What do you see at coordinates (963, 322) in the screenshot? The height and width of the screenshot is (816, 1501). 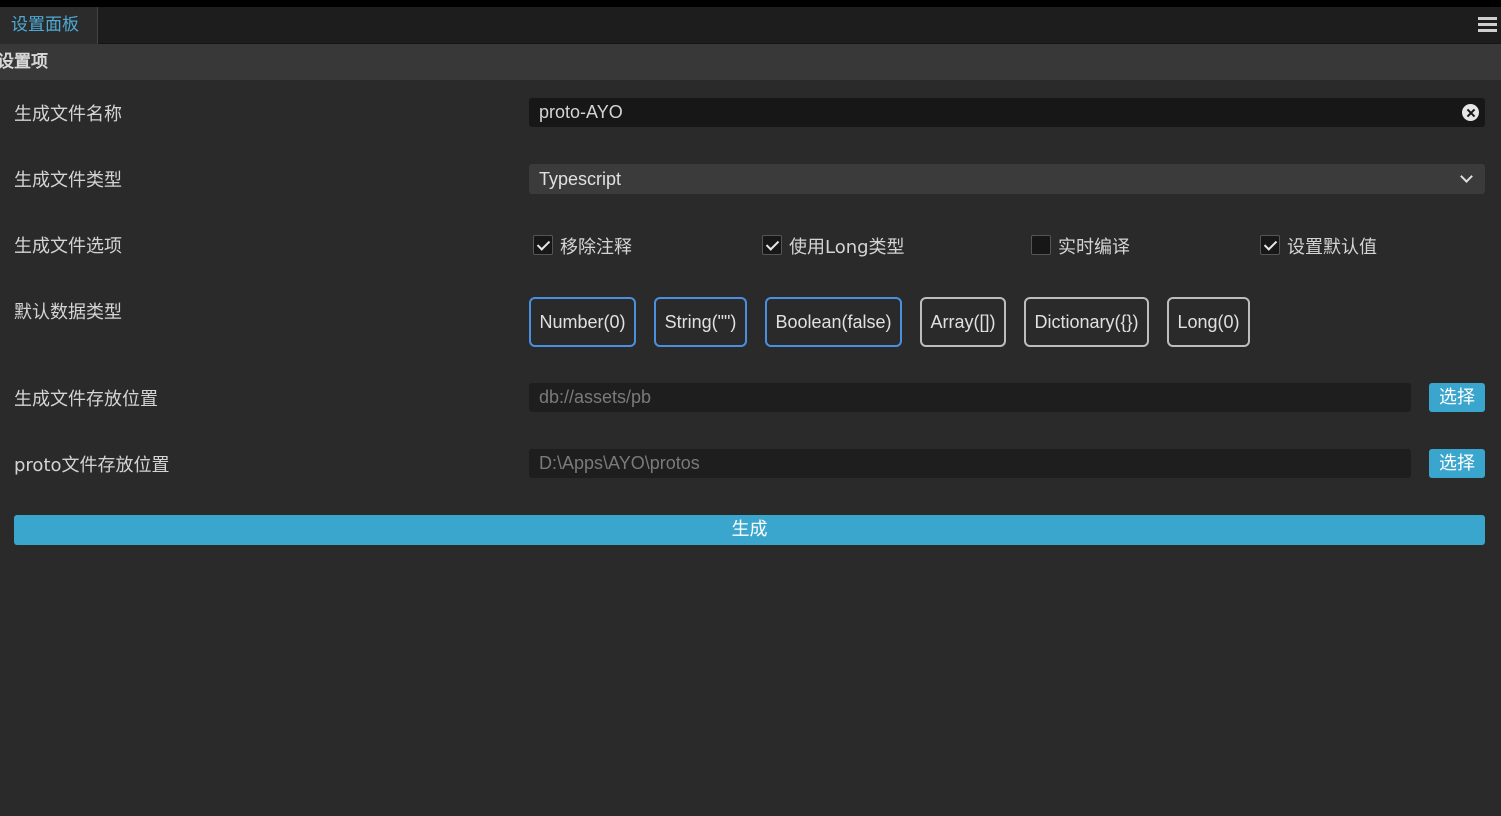 I see `chip-array: Array([])` at bounding box center [963, 322].